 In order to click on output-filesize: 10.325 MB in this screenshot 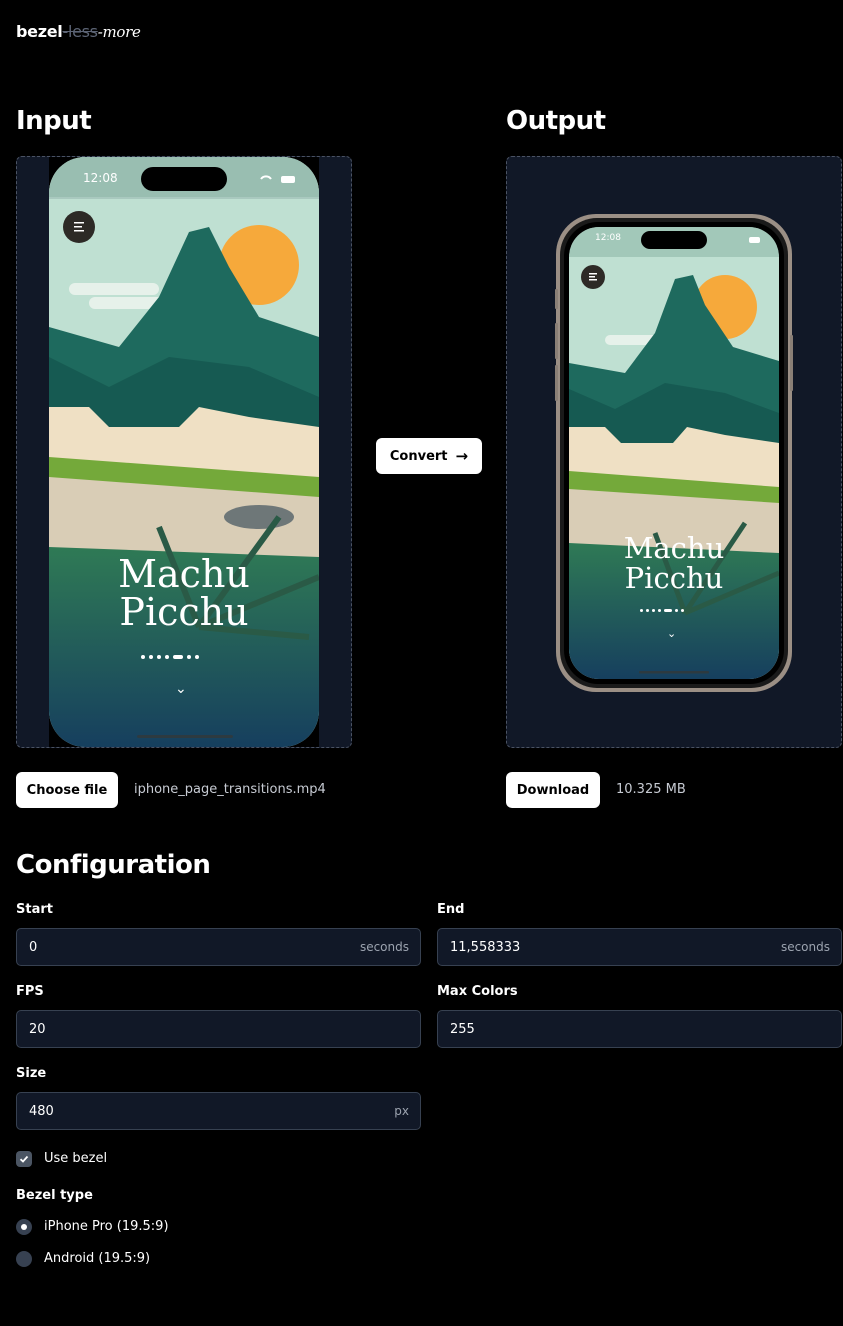, I will do `click(651, 789)`.